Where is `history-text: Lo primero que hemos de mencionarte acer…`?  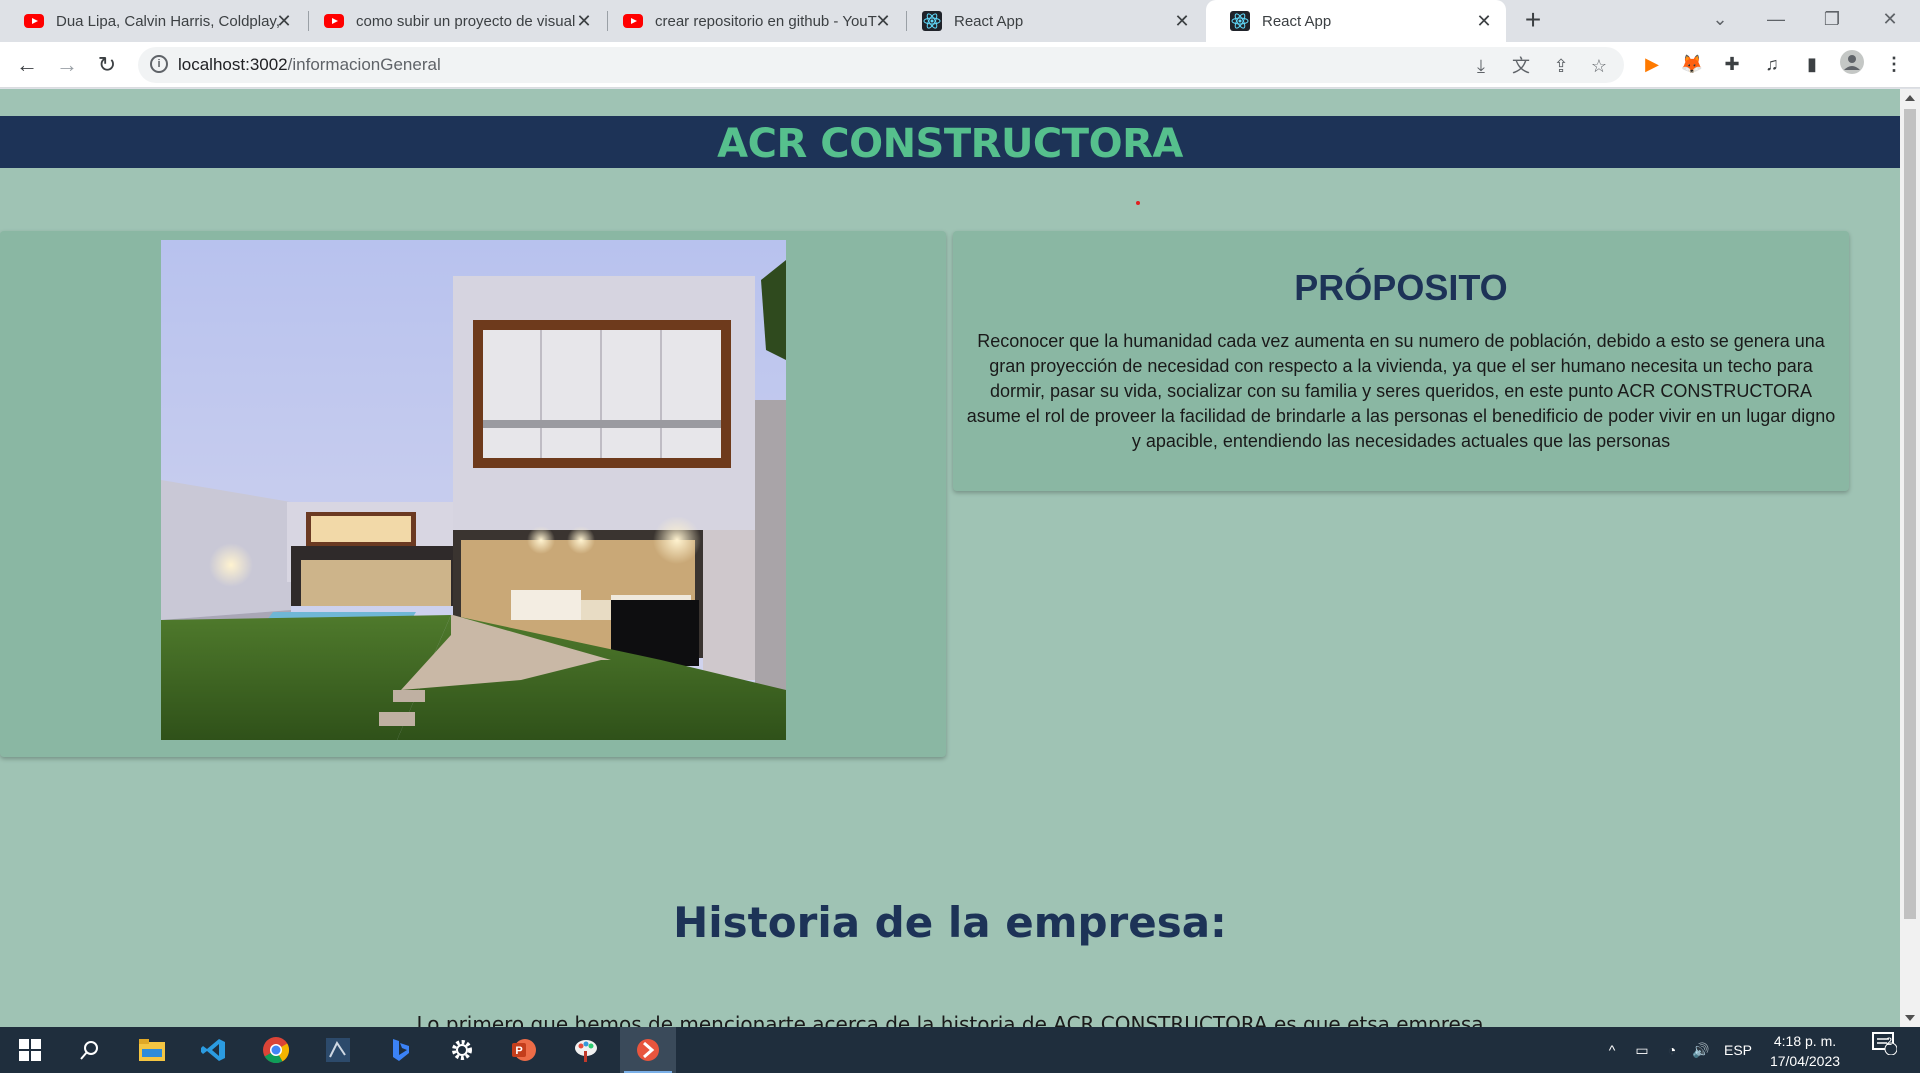 history-text: Lo primero que hemos de mencionarte acer… is located at coordinates (950, 1019).